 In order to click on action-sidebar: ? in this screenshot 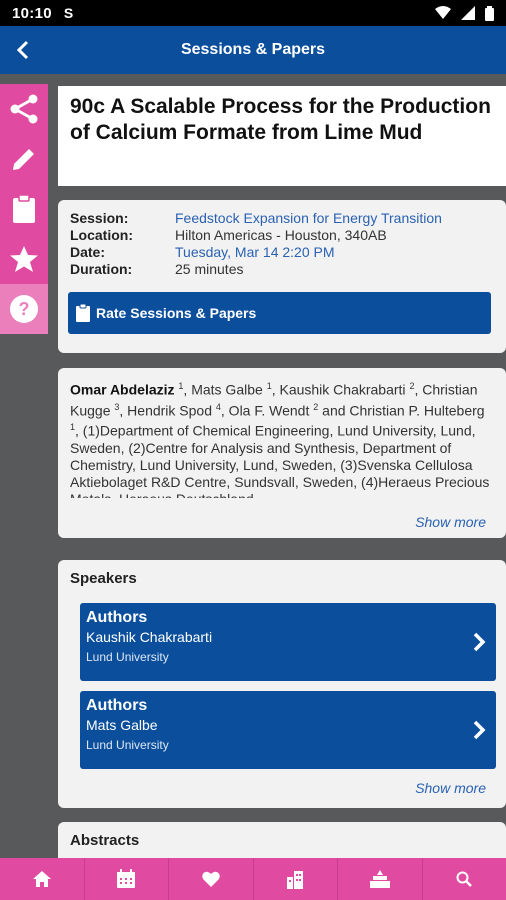, I will do `click(24, 209)`.